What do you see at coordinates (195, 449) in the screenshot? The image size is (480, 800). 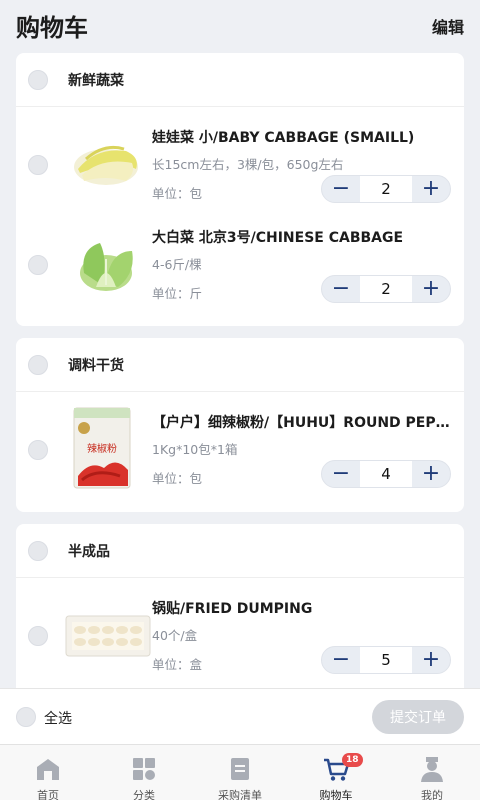 I see `item-spec: 1Kg*10包*1箱` at bounding box center [195, 449].